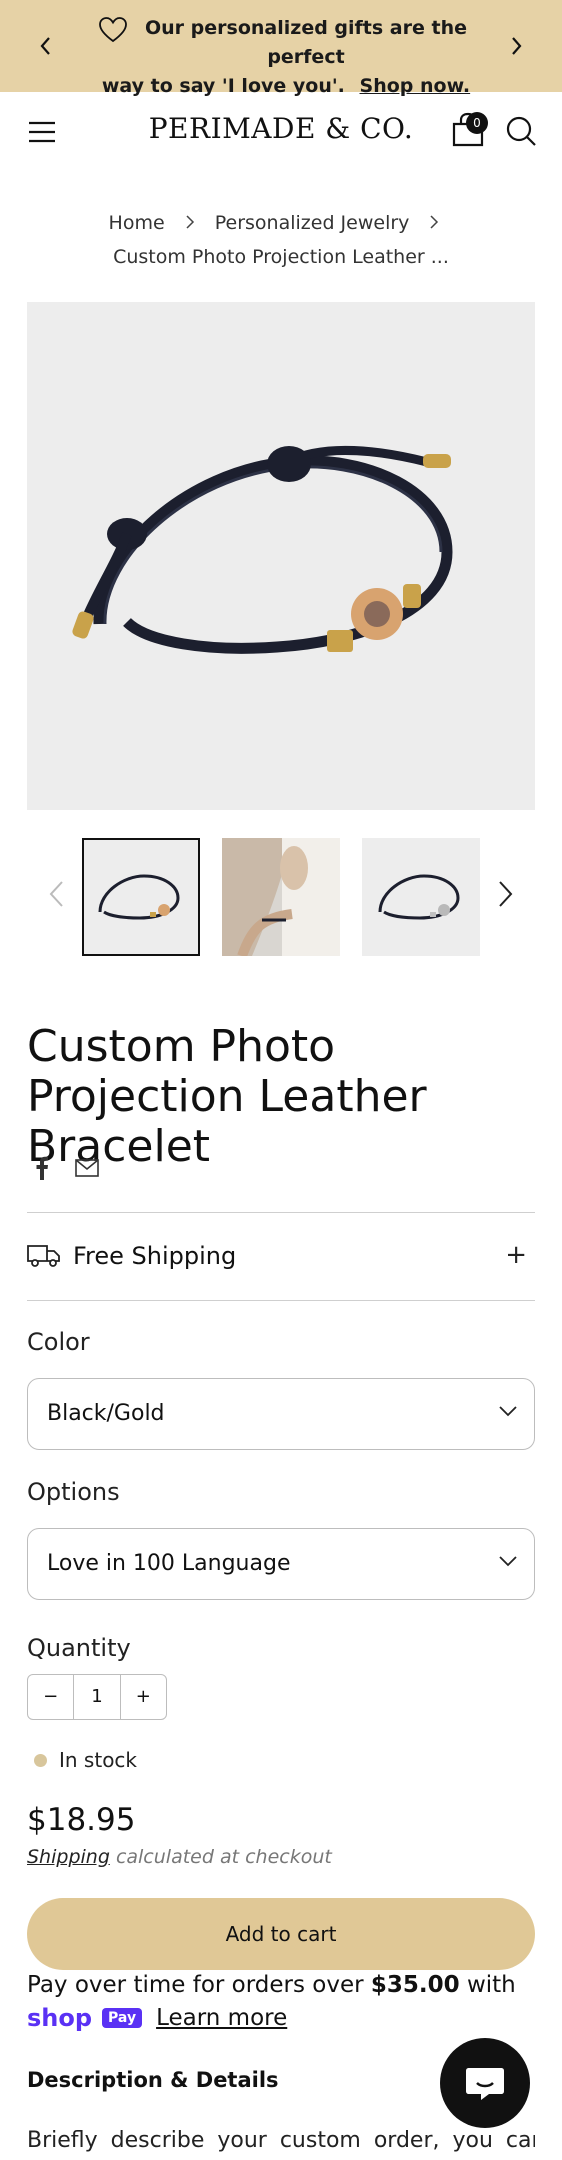  What do you see at coordinates (281, 1934) in the screenshot?
I see `add-to-cart-button: Add to cart` at bounding box center [281, 1934].